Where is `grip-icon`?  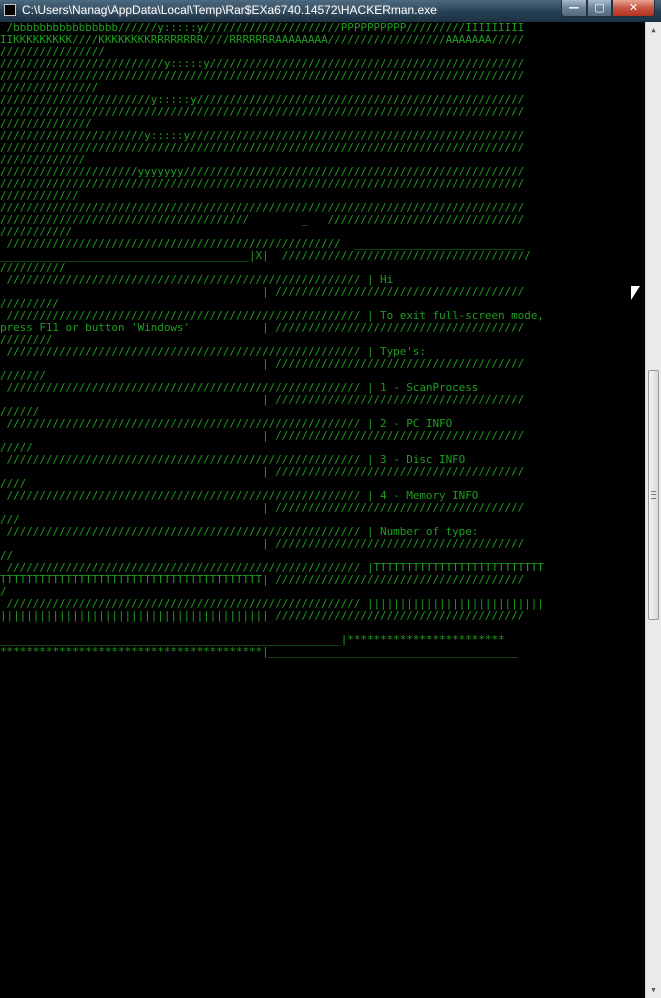 grip-icon is located at coordinates (653, 495).